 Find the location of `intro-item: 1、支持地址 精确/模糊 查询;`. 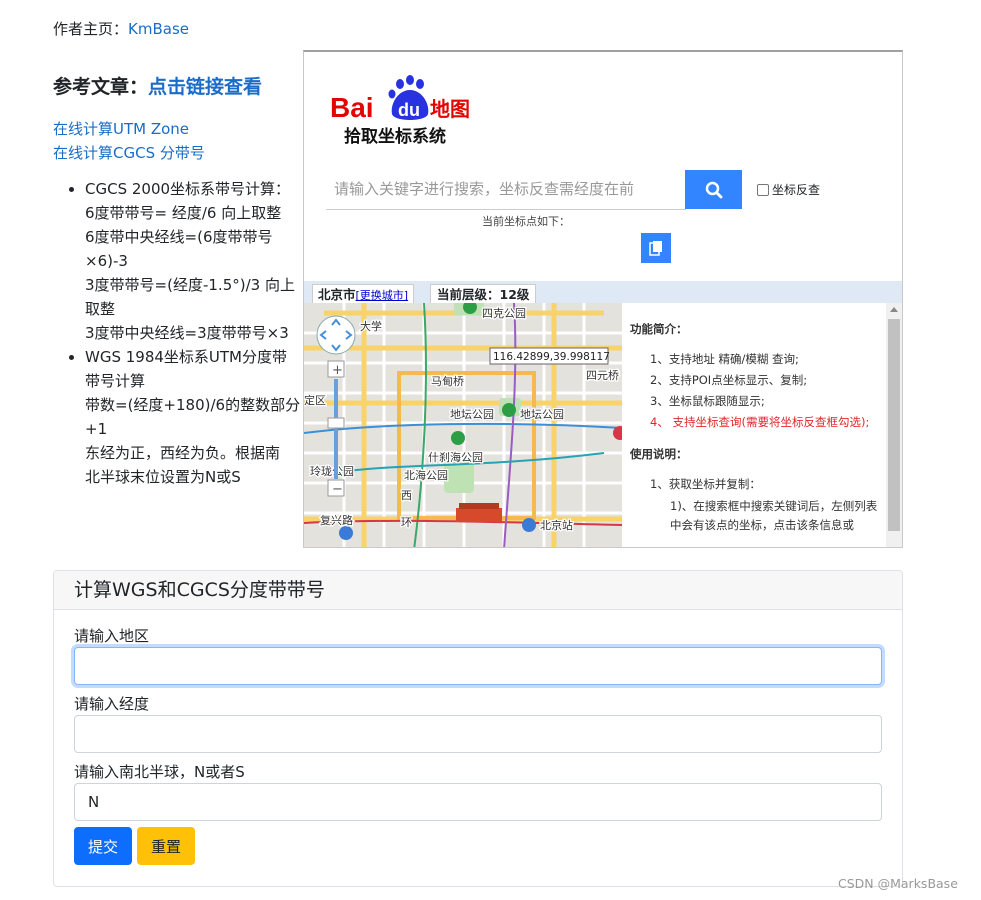

intro-item: 1、支持地址 精确/模糊 查询; is located at coordinates (724, 359).